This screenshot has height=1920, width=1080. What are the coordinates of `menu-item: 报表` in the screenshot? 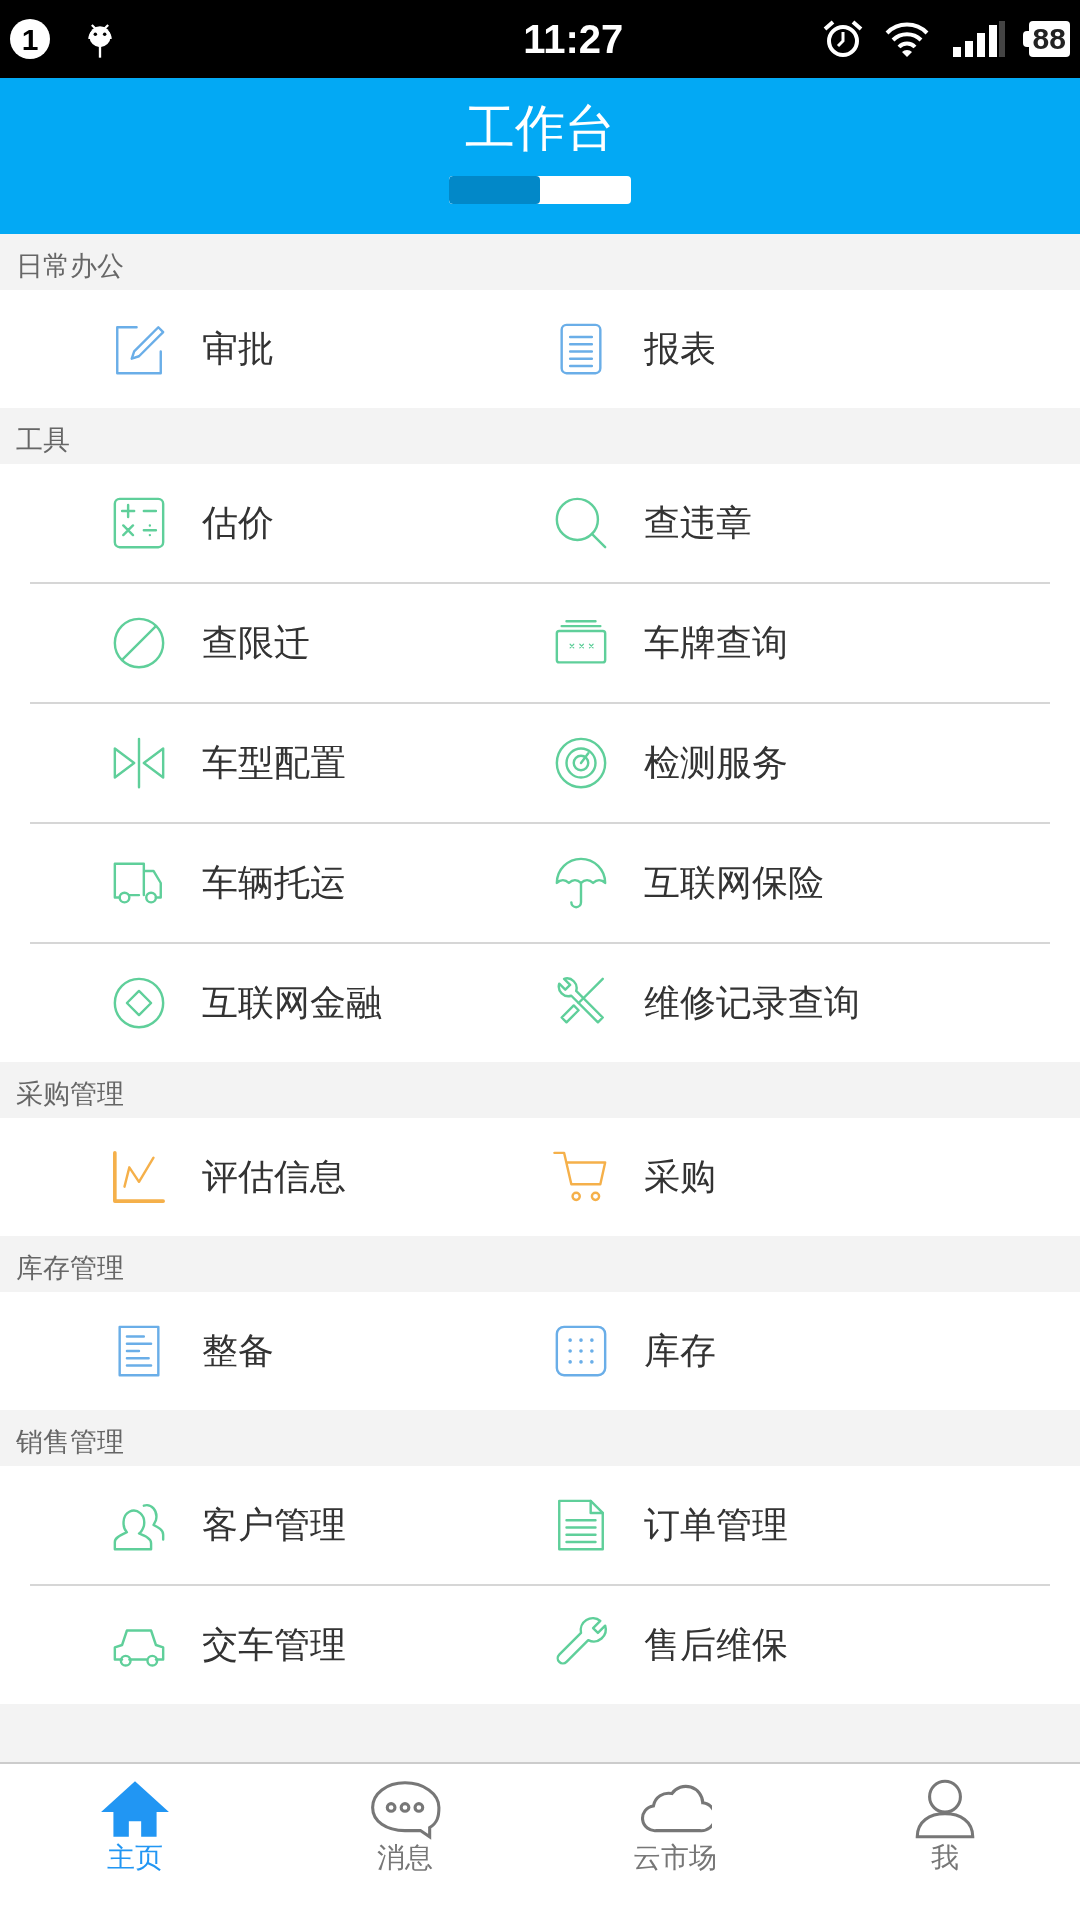 It's located at (810, 349).